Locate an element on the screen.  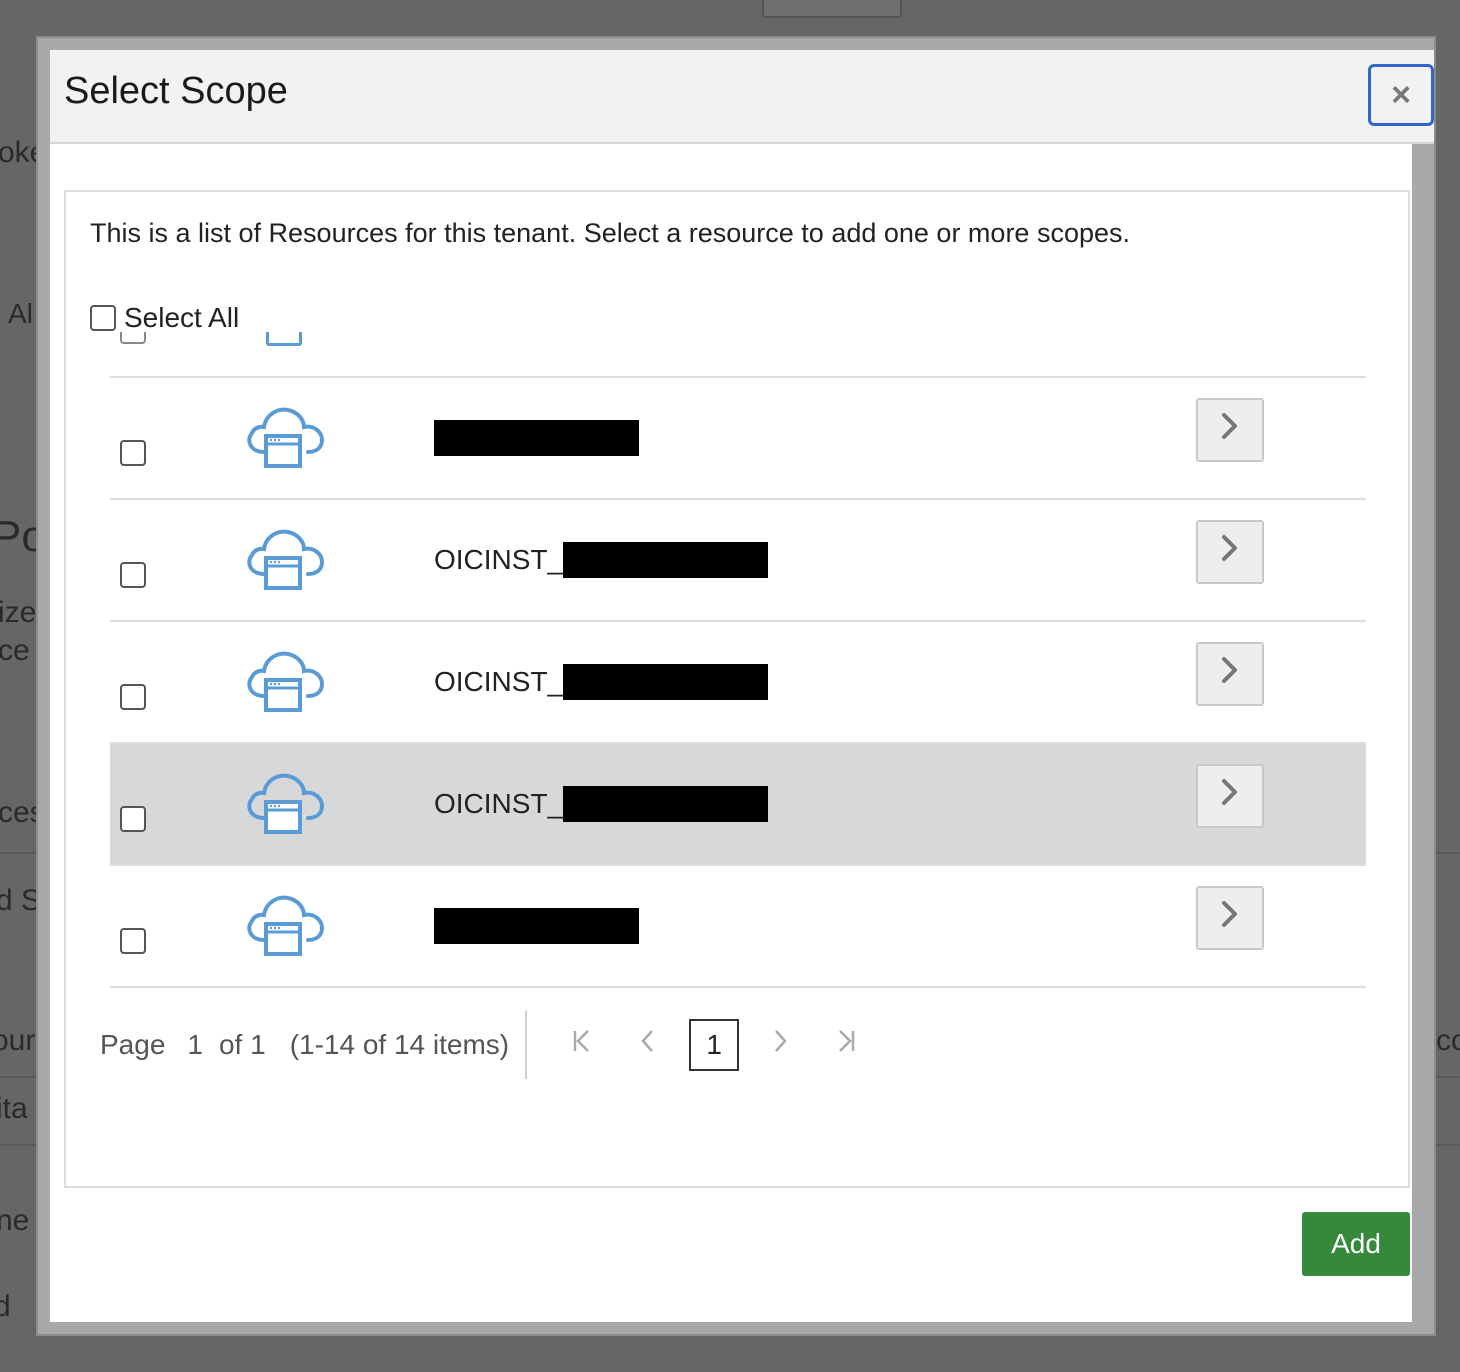
last-page-icon is located at coordinates (846, 1045).